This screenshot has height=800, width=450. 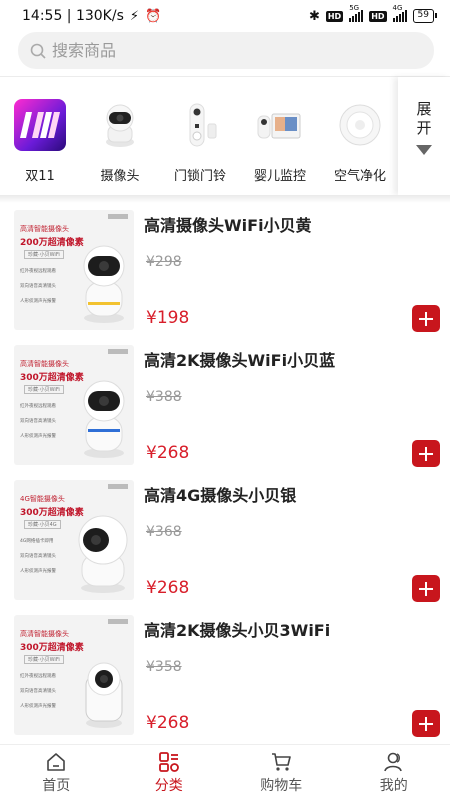 I want to click on expand-categories-button: 展开, so click(x=424, y=136).